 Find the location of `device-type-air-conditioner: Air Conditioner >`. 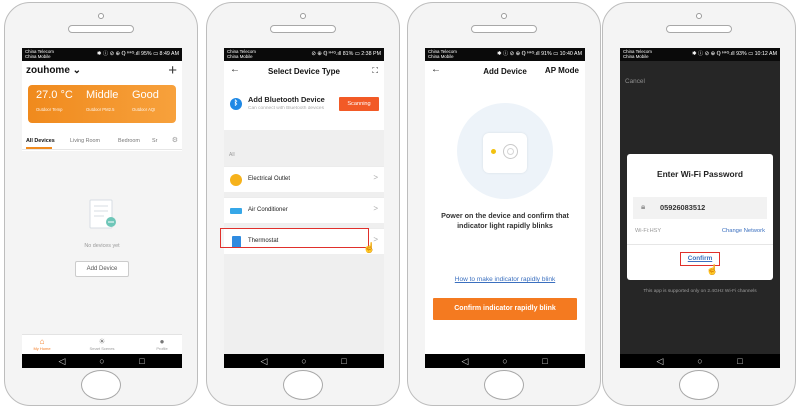

device-type-air-conditioner: Air Conditioner > is located at coordinates (304, 210).